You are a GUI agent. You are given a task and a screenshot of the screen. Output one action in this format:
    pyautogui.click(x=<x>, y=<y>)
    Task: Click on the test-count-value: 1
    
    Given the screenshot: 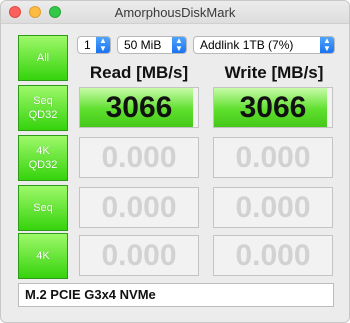 What is the action you would take?
    pyautogui.click(x=87, y=45)
    